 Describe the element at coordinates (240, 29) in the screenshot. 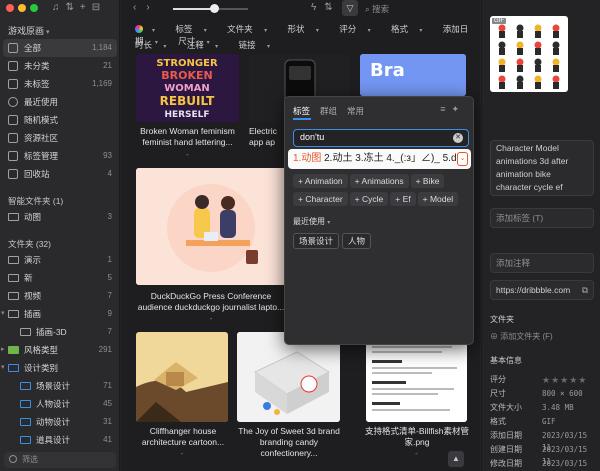

I see `filter-label: 文件夹` at that location.